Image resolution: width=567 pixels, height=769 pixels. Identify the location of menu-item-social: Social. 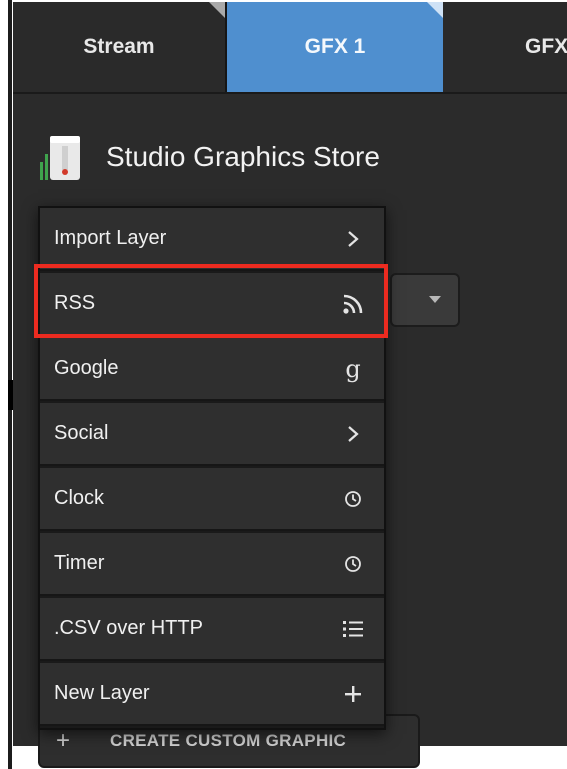
(212, 434).